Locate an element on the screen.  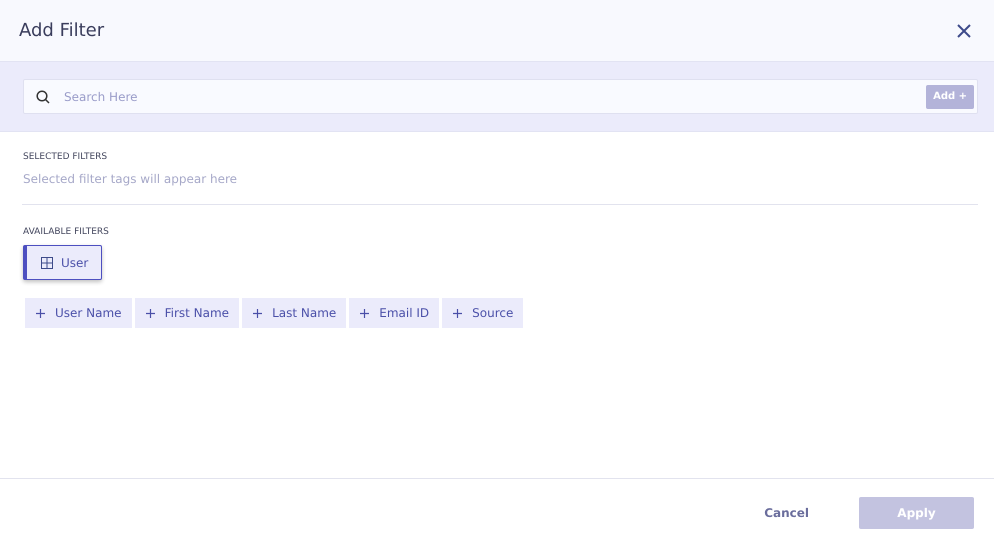
dialog-title: Add Filter is located at coordinates (61, 30).